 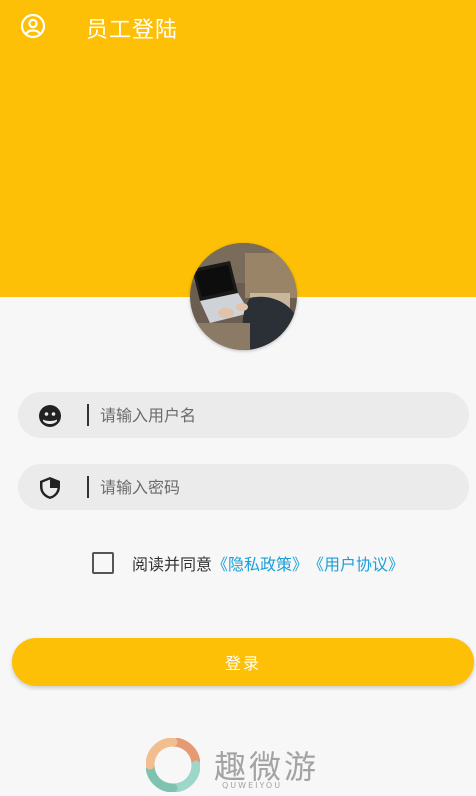 I want to click on agreement-text: 阅读并同意, so click(x=172, y=564).